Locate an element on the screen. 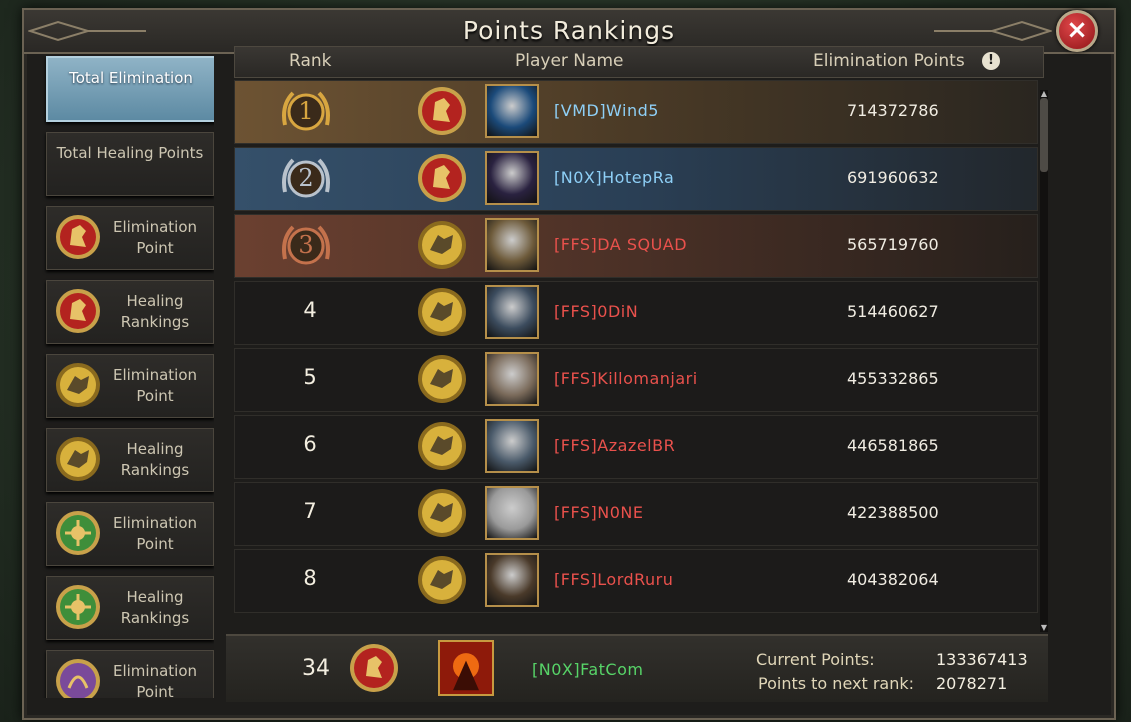 The width and height of the screenshot is (1131, 722). close-icon: × is located at coordinates (1077, 30).